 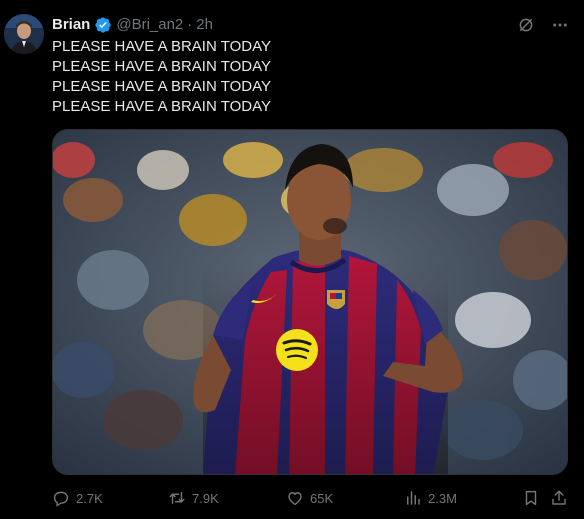 I want to click on more-icon, so click(x=560, y=25).